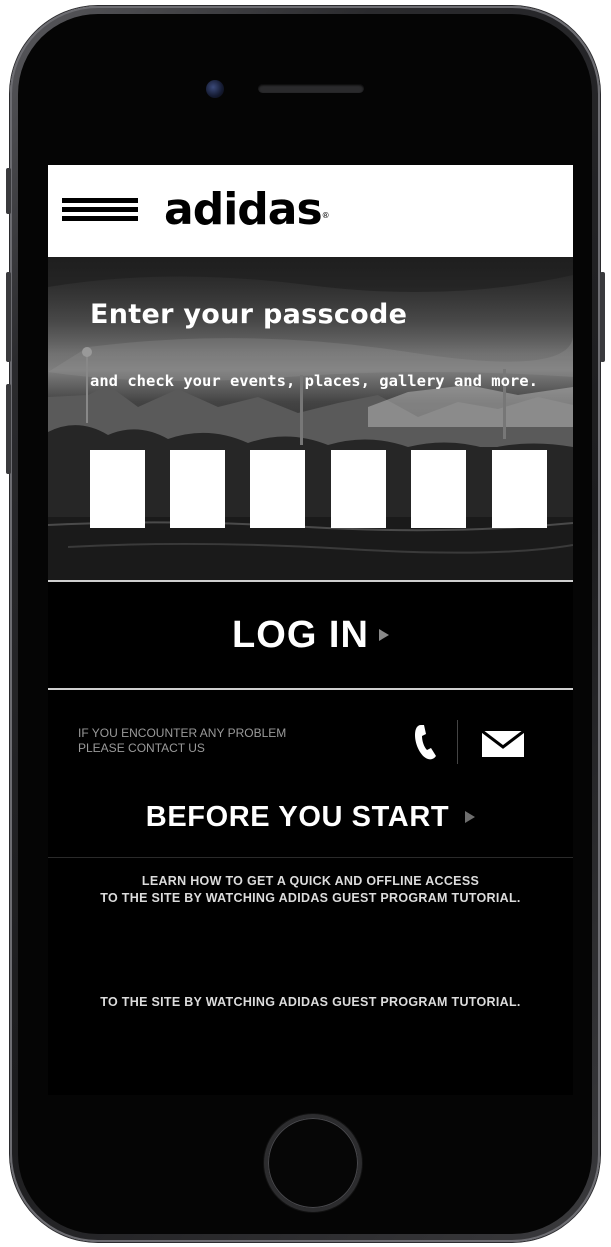  Describe the element at coordinates (503, 744) in the screenshot. I see `mail-icon` at that location.